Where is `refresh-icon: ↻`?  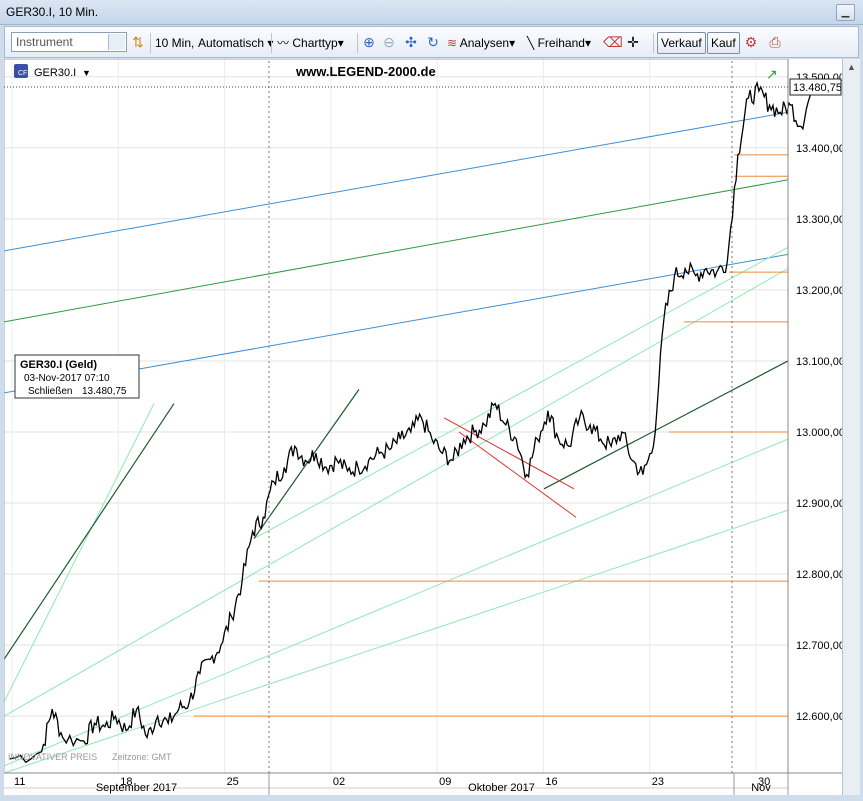
refresh-icon: ↻ is located at coordinates (433, 42).